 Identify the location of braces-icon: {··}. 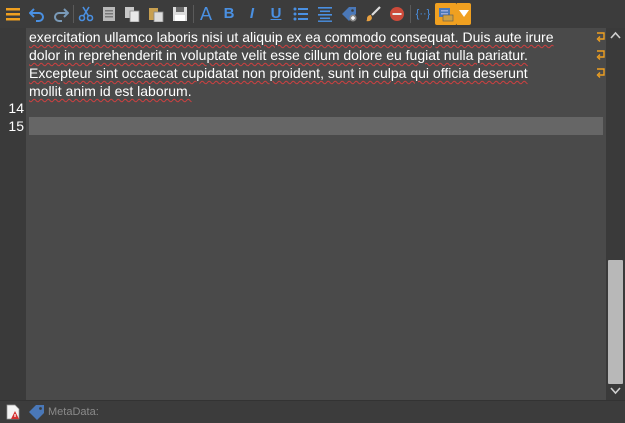
(423, 14).